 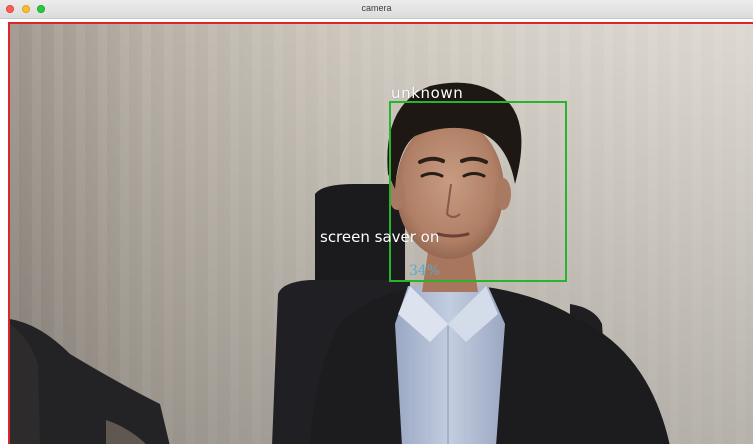 I want to click on face-detection-box, so click(x=478, y=191).